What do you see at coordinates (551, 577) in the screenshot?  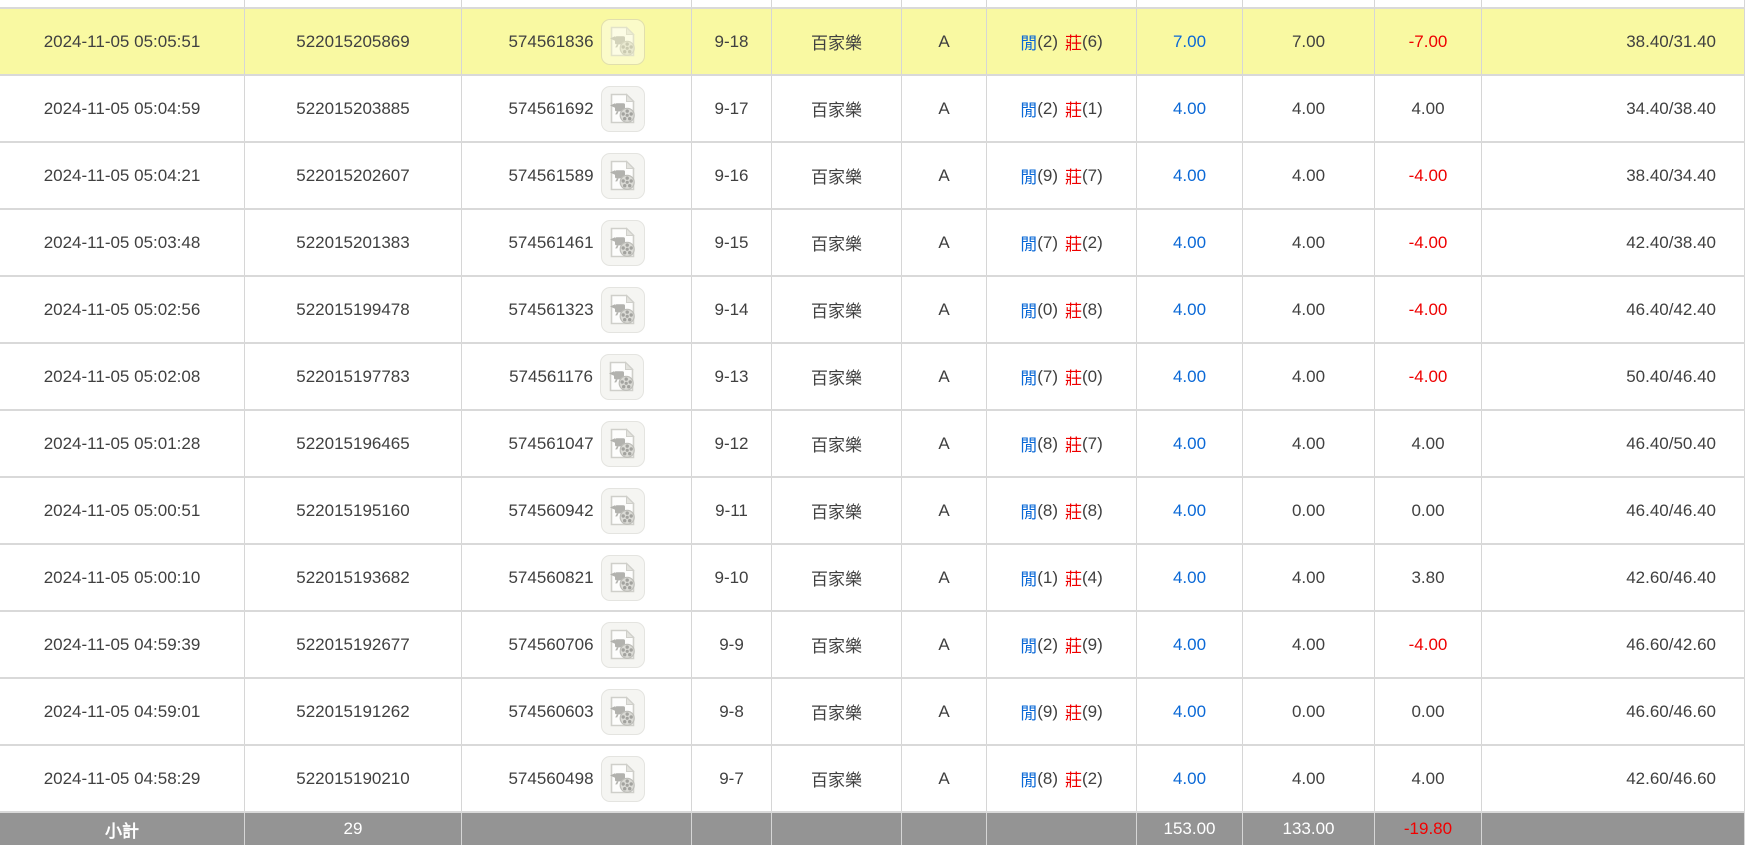 I see `game-id-text: 574560821` at bounding box center [551, 577].